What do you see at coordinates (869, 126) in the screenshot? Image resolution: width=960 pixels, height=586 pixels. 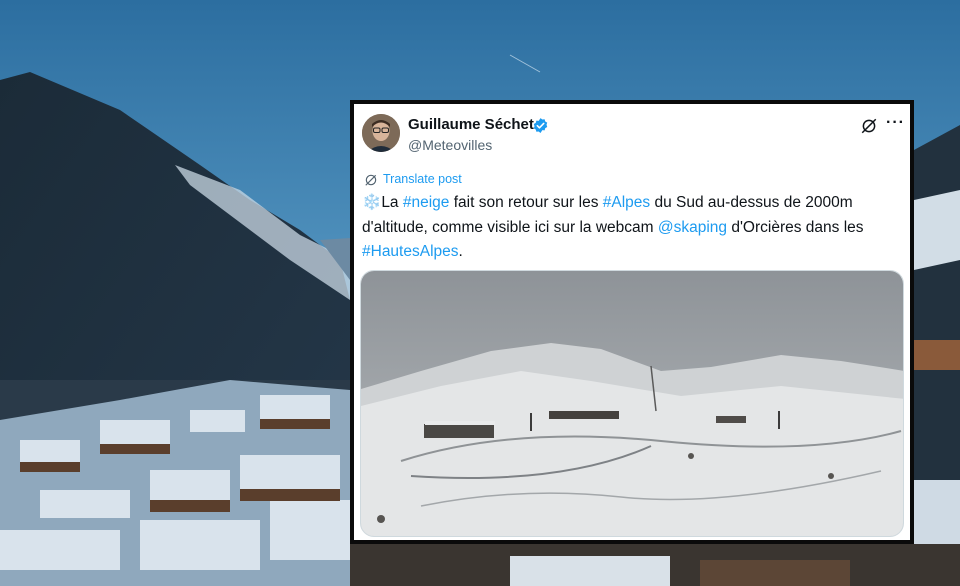 I see `grok-icon` at bounding box center [869, 126].